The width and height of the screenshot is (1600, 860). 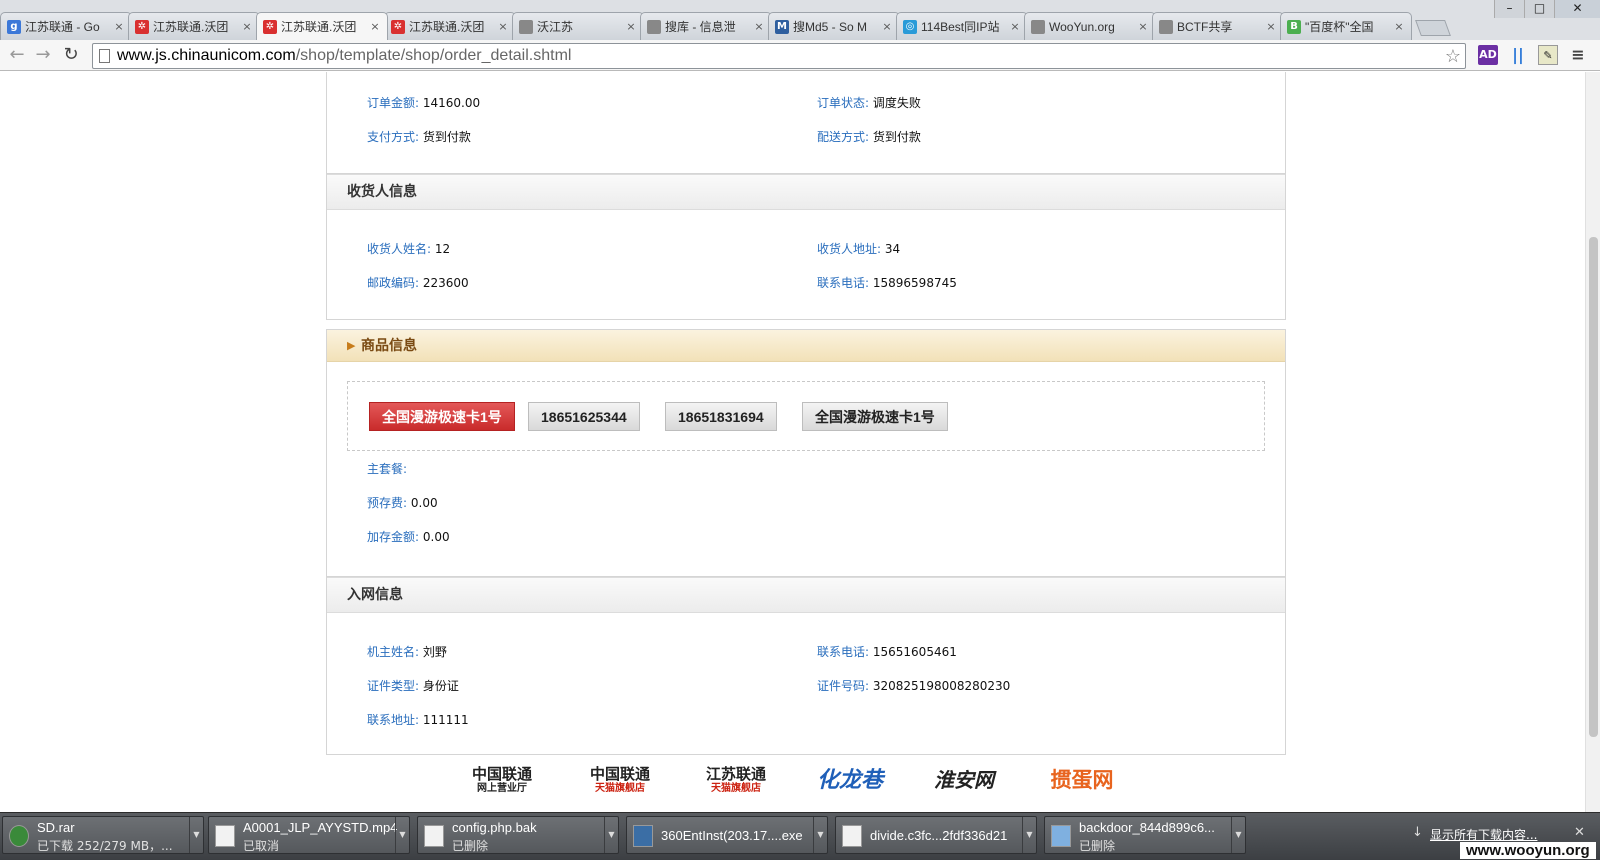 I want to click on logo-text: 掼蛋网, so click(x=1082, y=779).